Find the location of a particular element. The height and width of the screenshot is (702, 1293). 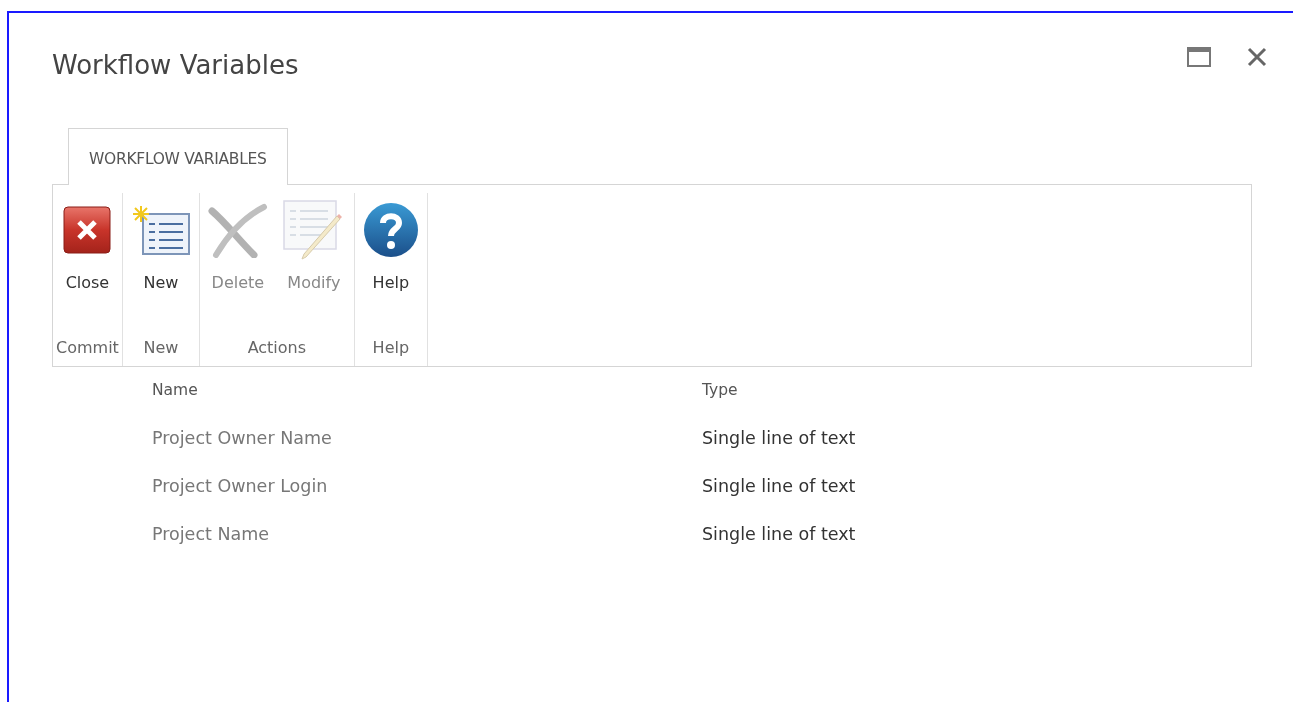

group-label: Actions is located at coordinates (277, 348).